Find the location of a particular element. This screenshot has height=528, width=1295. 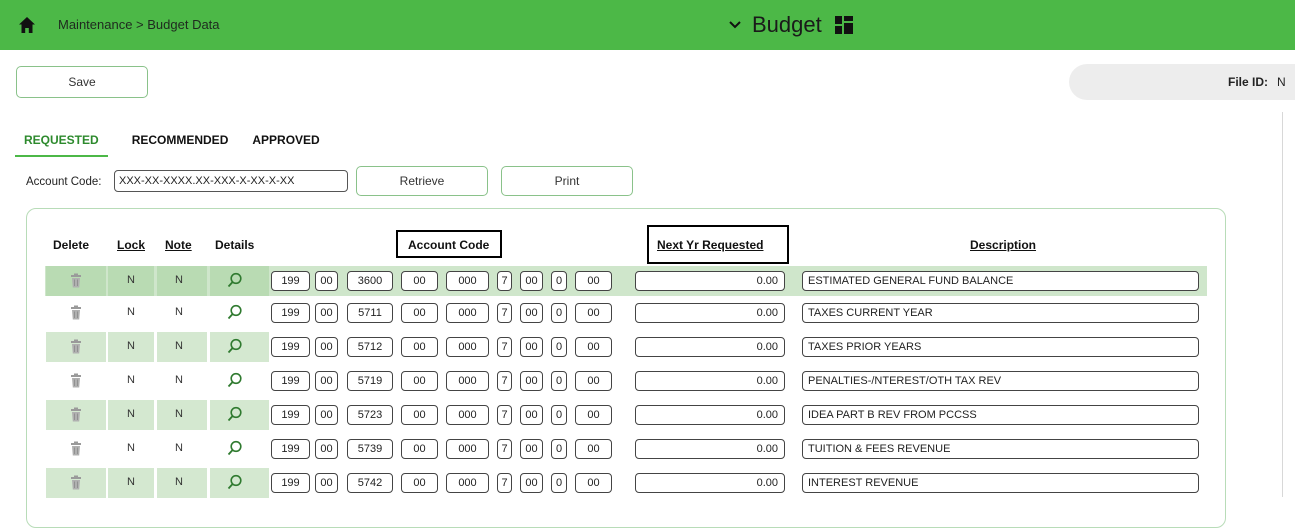

account-code-input is located at coordinates (231, 181).